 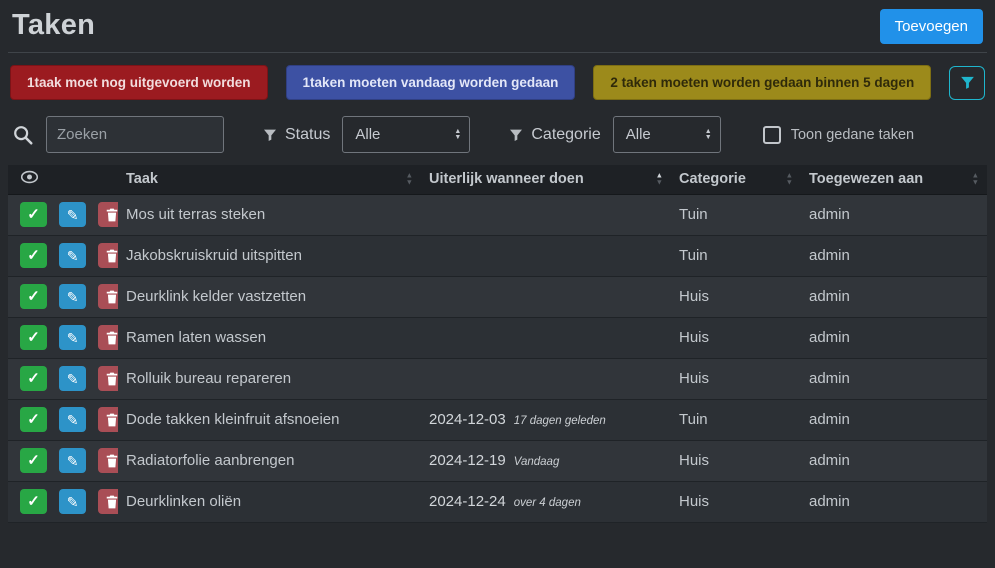 I want to click on column-header-task: Taak ▲ ▼, so click(x=269, y=180).